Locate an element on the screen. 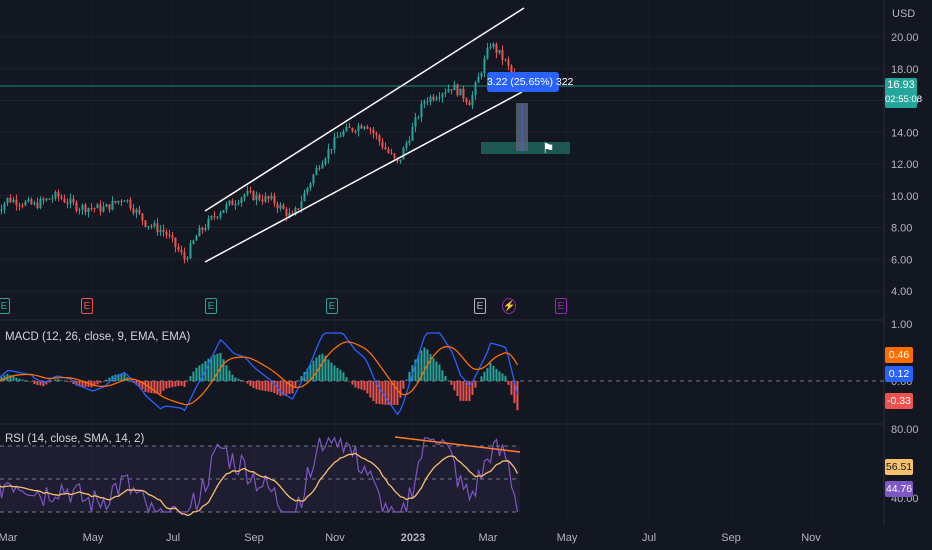 The image size is (932, 550). rsi-tick: 80.00 is located at coordinates (905, 430).